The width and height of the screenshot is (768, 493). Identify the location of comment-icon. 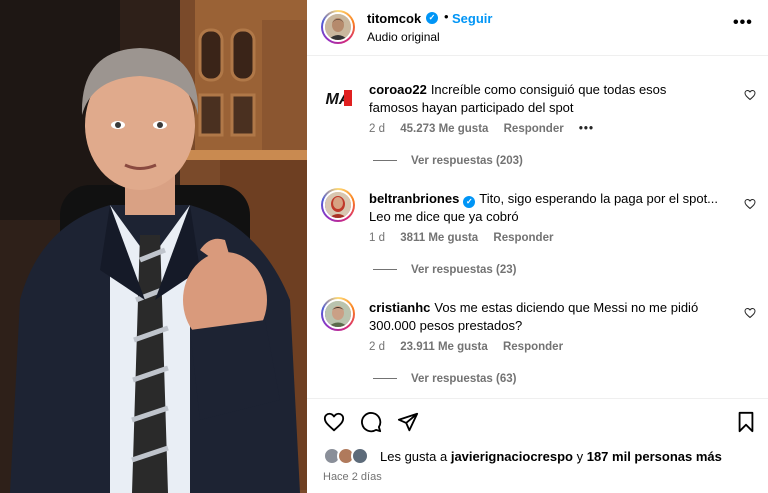
(371, 422).